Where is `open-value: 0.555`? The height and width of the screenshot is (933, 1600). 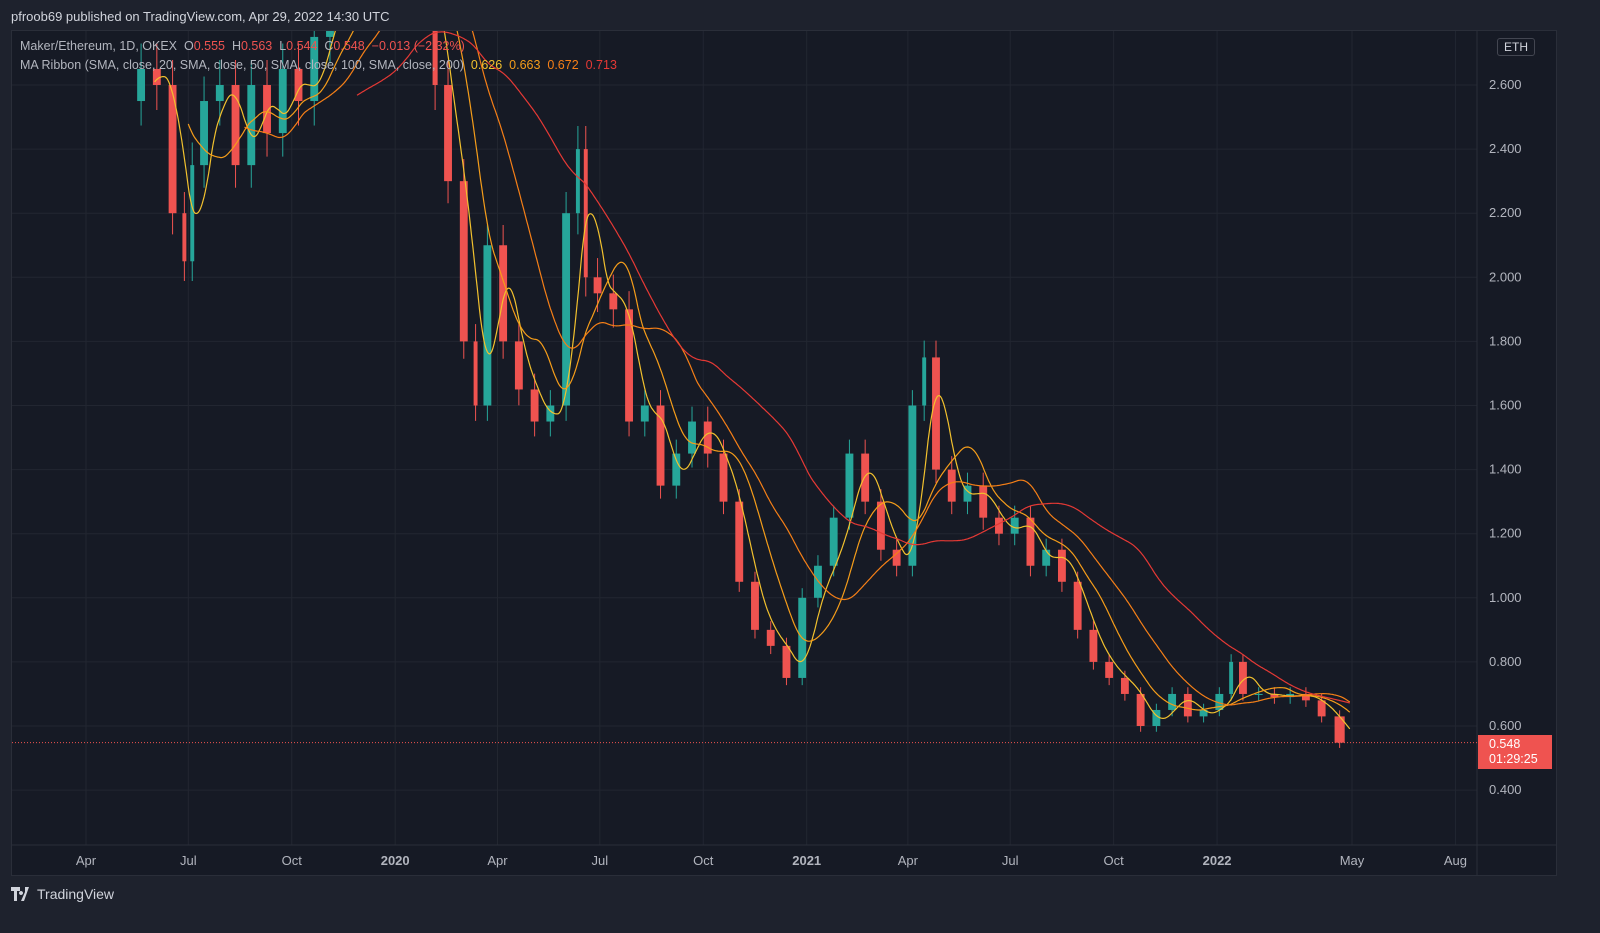 open-value: 0.555 is located at coordinates (209, 46).